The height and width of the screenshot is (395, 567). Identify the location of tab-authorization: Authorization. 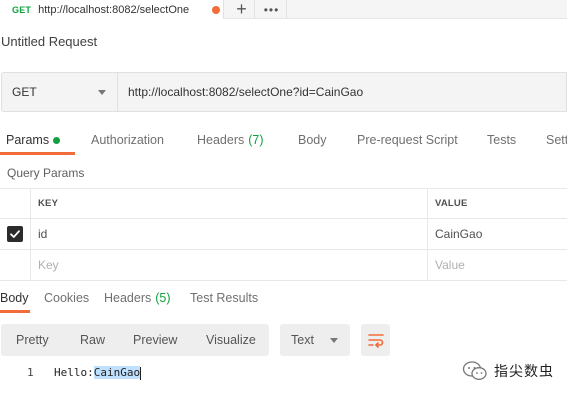
(127, 140).